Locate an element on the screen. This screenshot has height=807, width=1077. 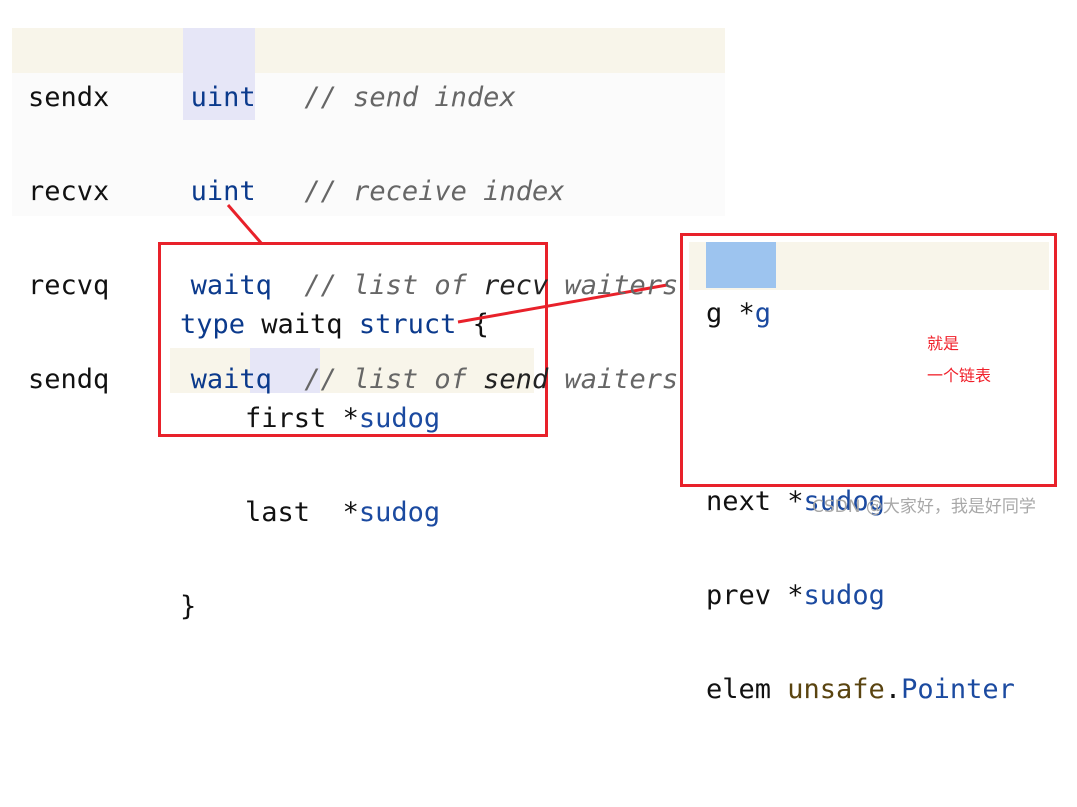
code-line: } is located at coordinates (188, 606).